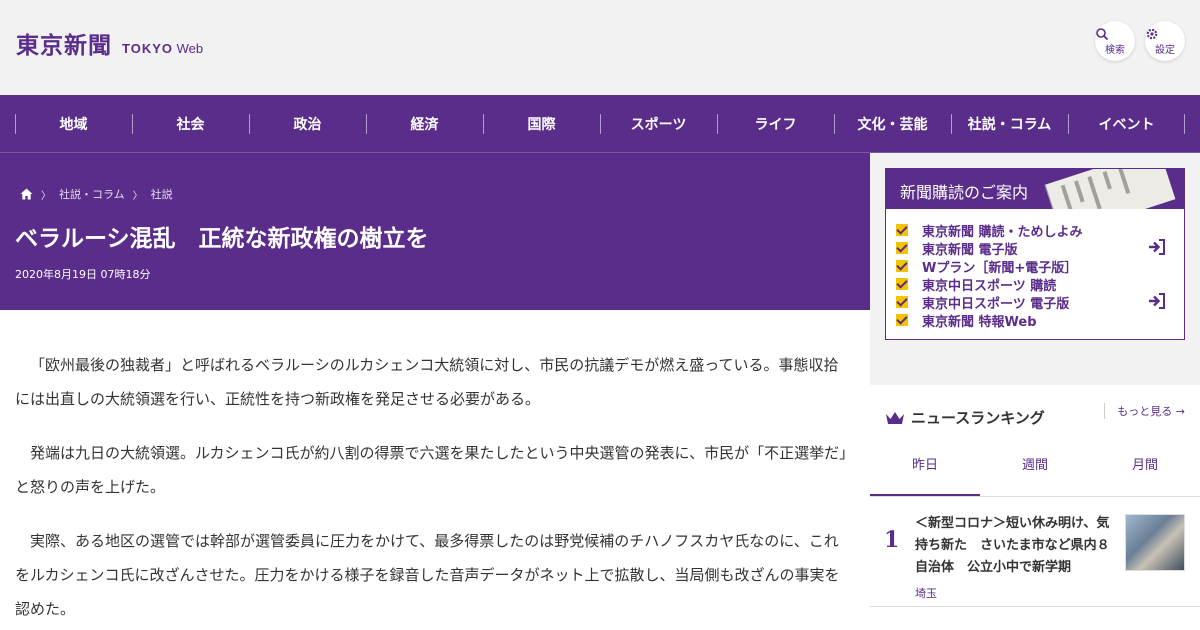 The image size is (1200, 630). I want to click on page-title: ベラルーシ混乱 正統な新政権の樹立を, so click(222, 239).